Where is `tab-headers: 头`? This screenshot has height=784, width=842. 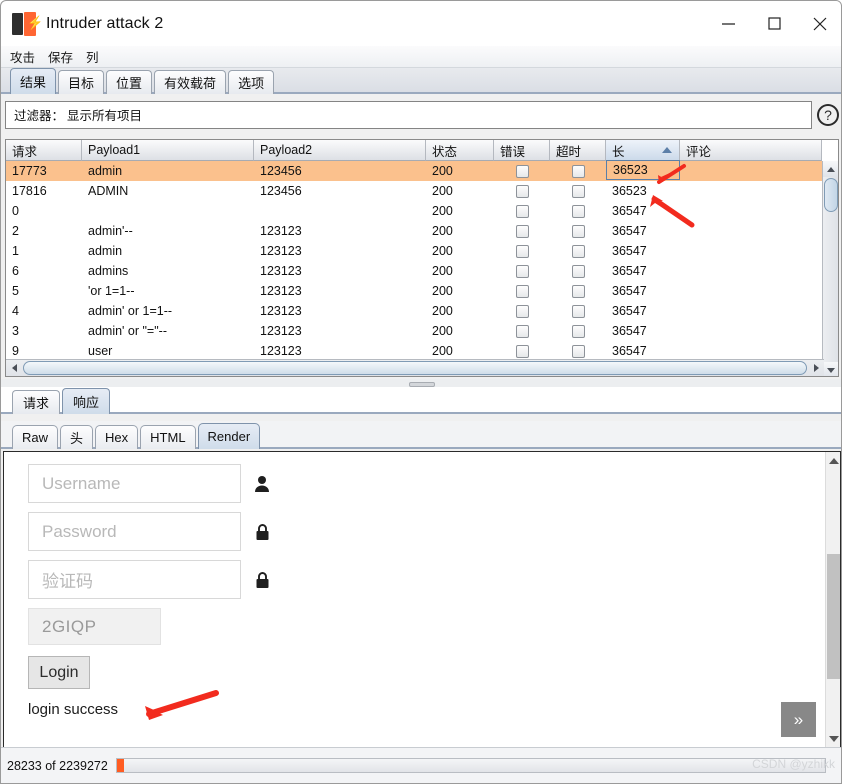 tab-headers: 头 is located at coordinates (77, 437).